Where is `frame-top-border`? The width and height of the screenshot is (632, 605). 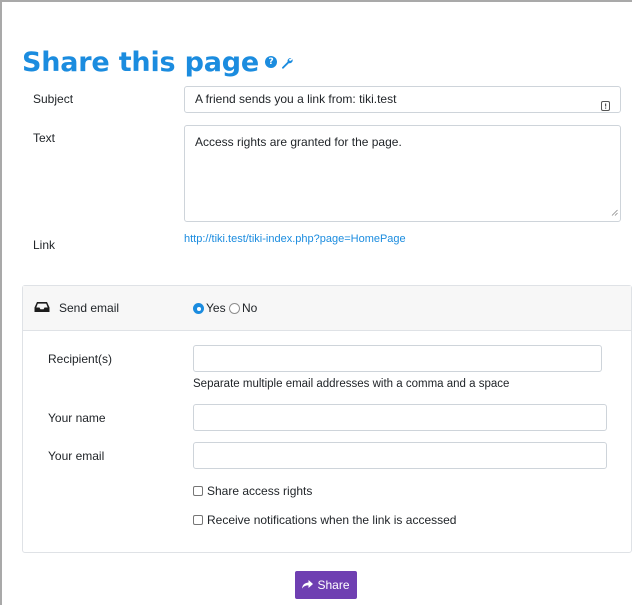
frame-top-border is located at coordinates (316, 1).